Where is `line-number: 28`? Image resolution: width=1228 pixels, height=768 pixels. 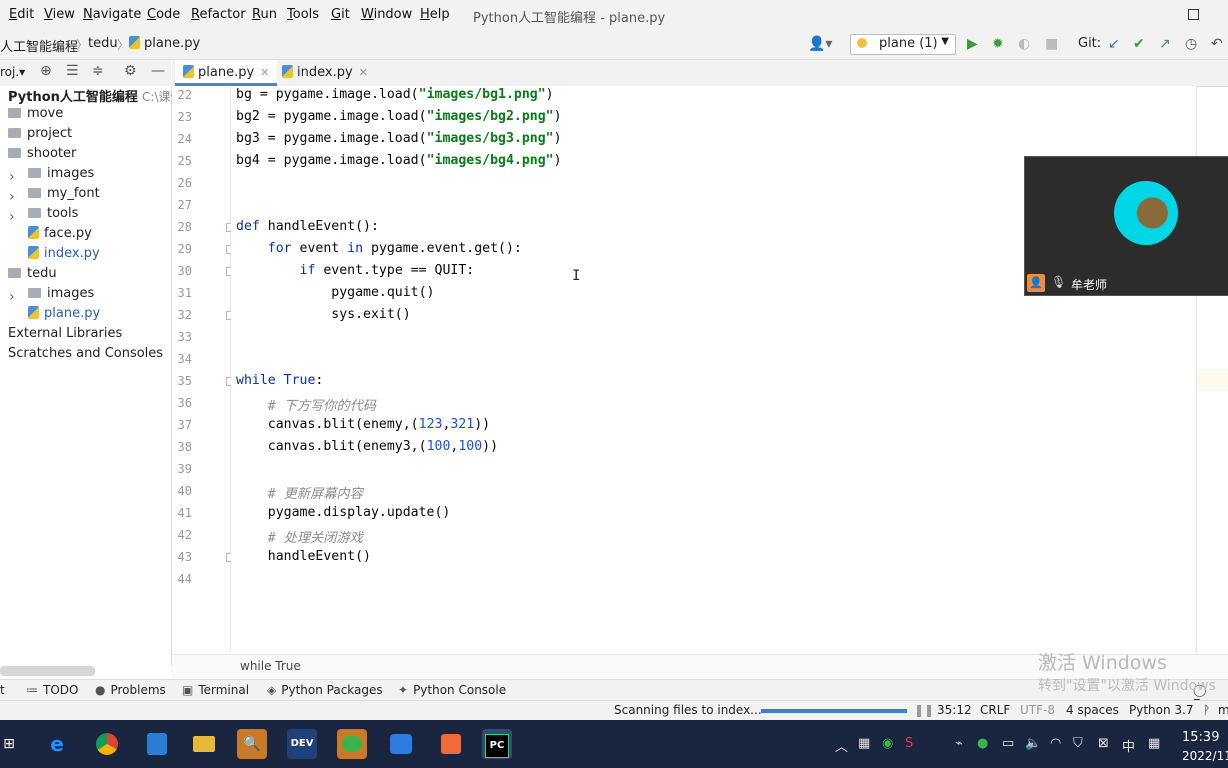
line-number: 28 is located at coordinates (185, 227).